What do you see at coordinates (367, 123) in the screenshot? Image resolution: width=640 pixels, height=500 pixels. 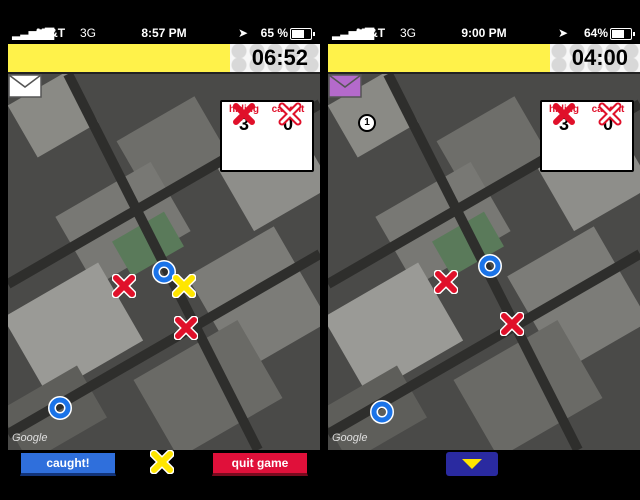 I see `message-count-badge: 1` at bounding box center [367, 123].